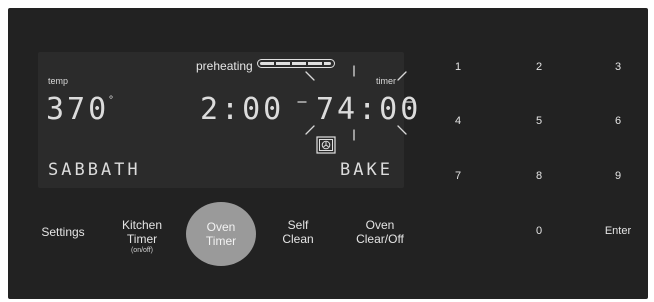  What do you see at coordinates (94, 170) in the screenshot?
I see `sabbath-readout: SABBATH` at bounding box center [94, 170].